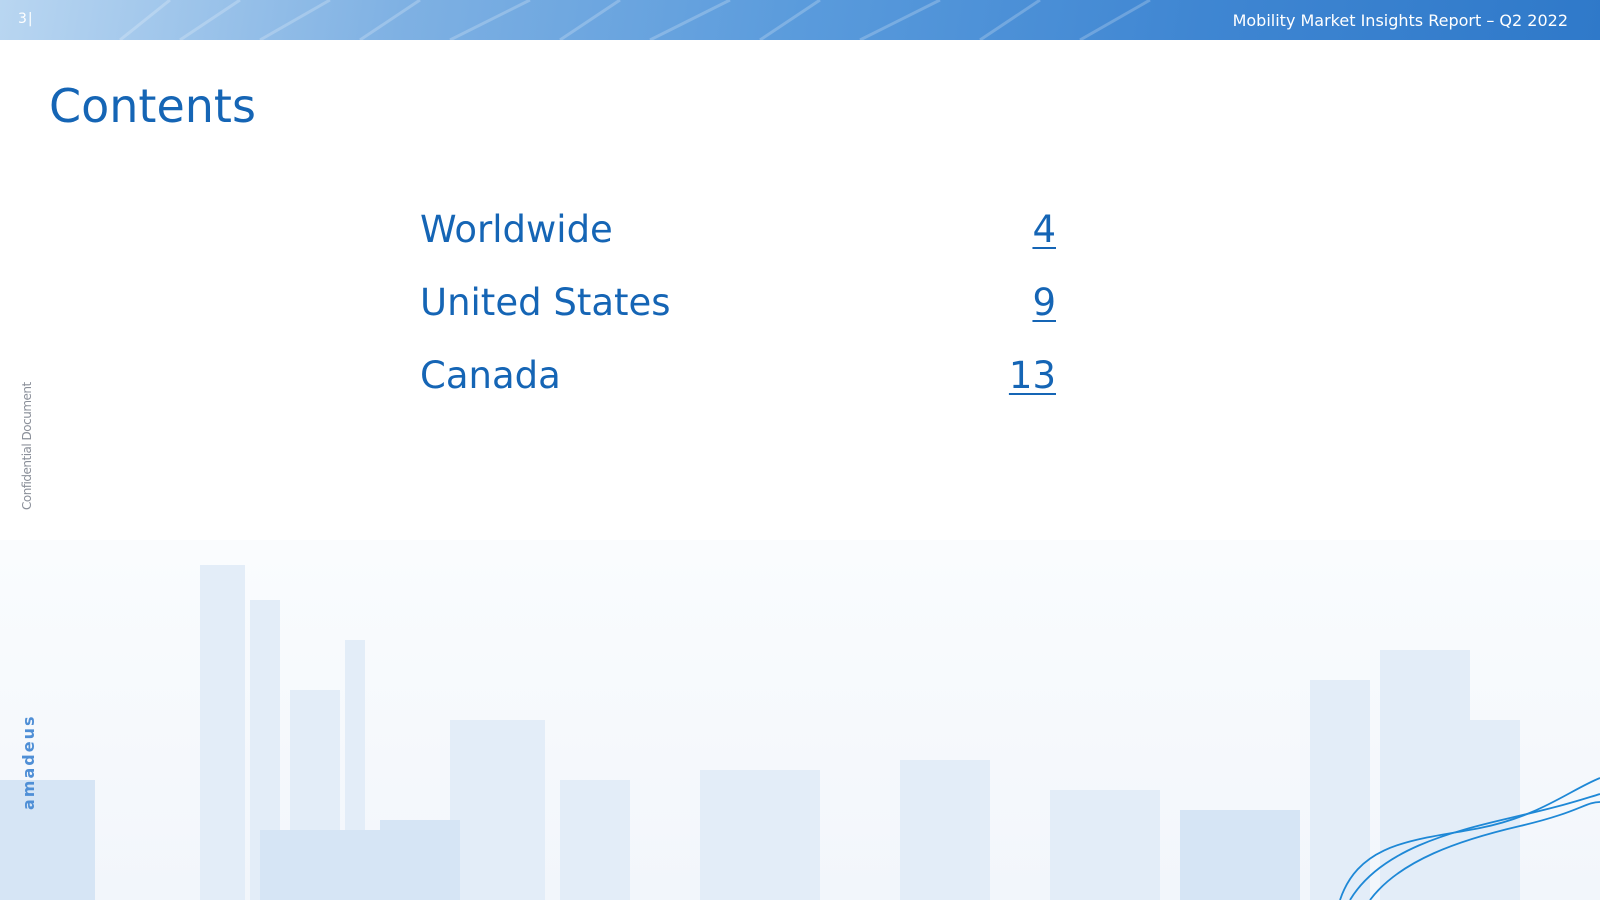  I want to click on toc-page-link: 9, so click(1044, 302).